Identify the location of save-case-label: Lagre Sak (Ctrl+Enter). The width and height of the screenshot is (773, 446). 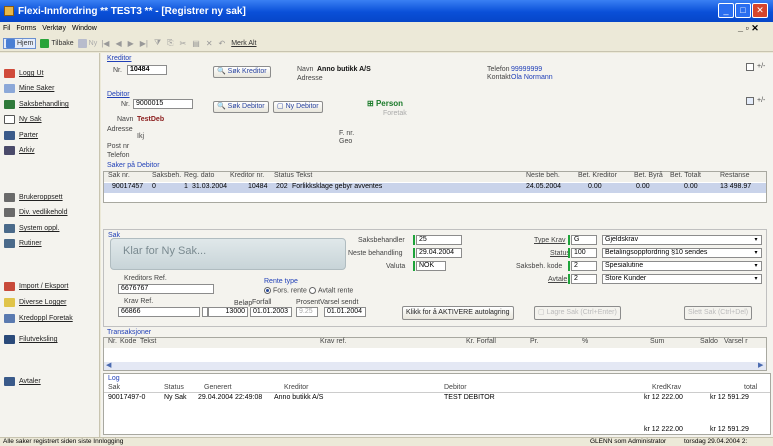
(581, 312).